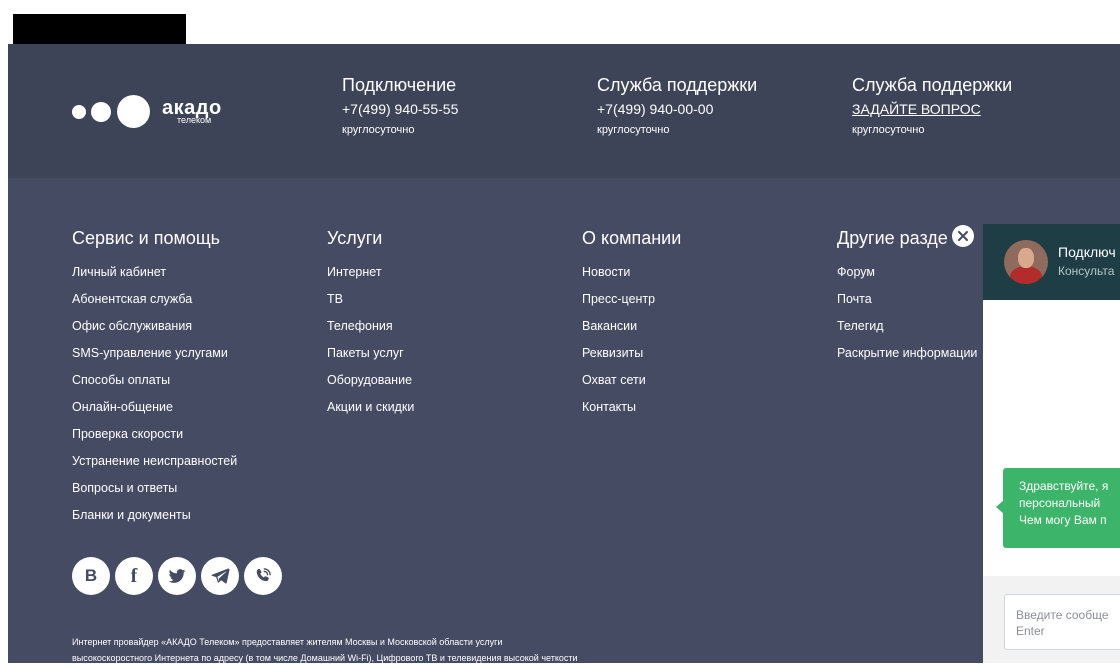  What do you see at coordinates (154, 272) in the screenshot?
I see `footer-link: Личный кабинет` at bounding box center [154, 272].